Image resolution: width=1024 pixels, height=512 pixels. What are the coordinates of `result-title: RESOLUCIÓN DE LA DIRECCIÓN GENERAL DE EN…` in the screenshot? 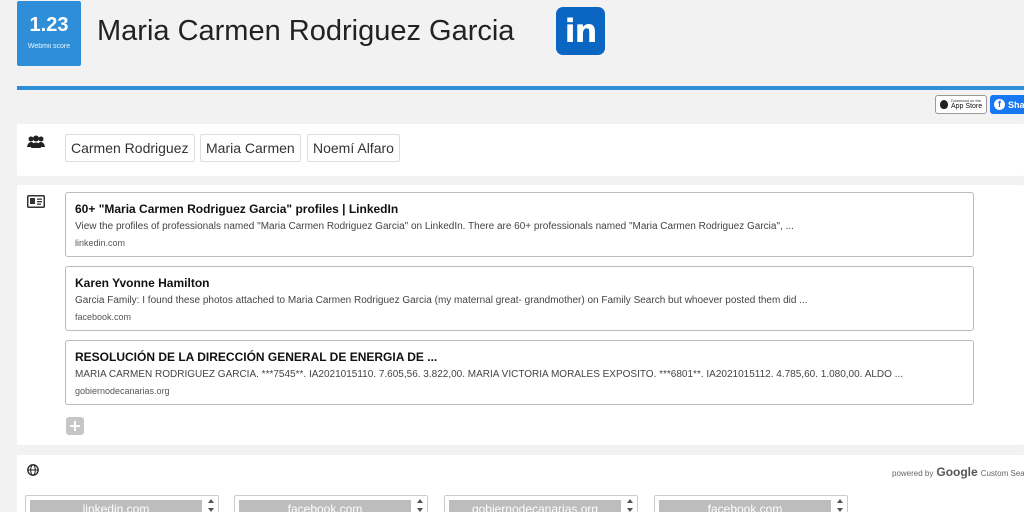 It's located at (519, 357).